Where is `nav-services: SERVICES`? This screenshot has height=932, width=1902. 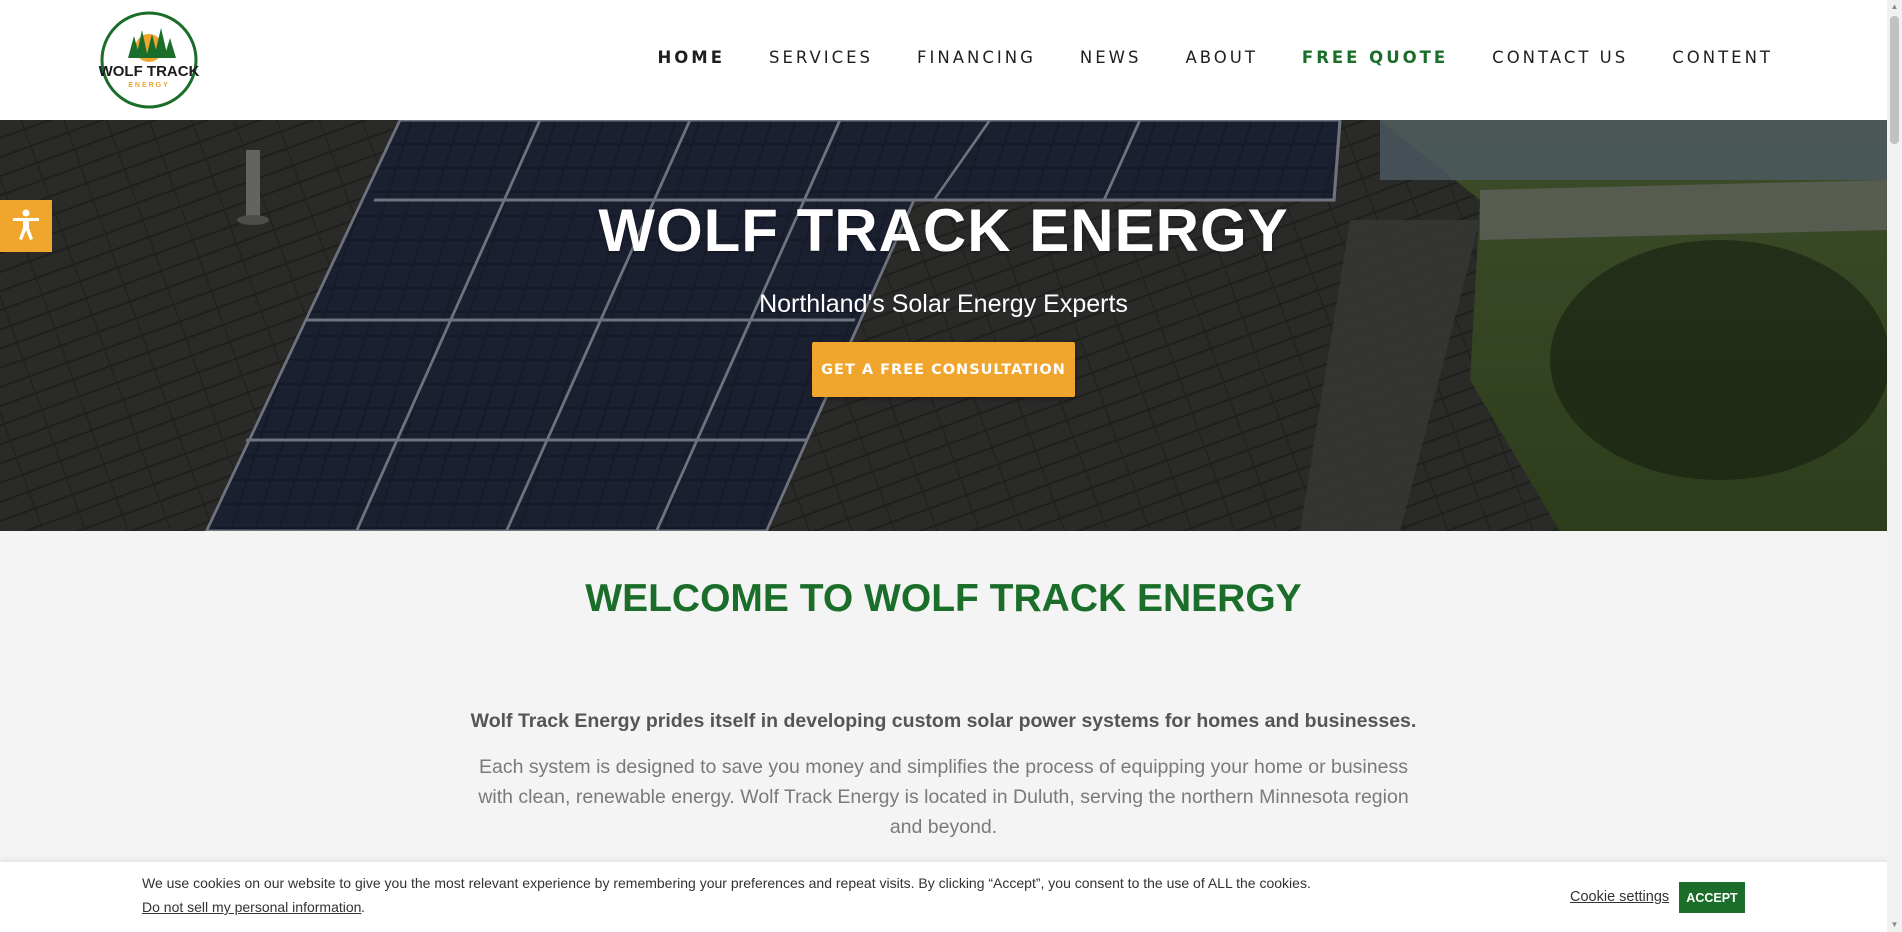 nav-services: SERVICES is located at coordinates (821, 57).